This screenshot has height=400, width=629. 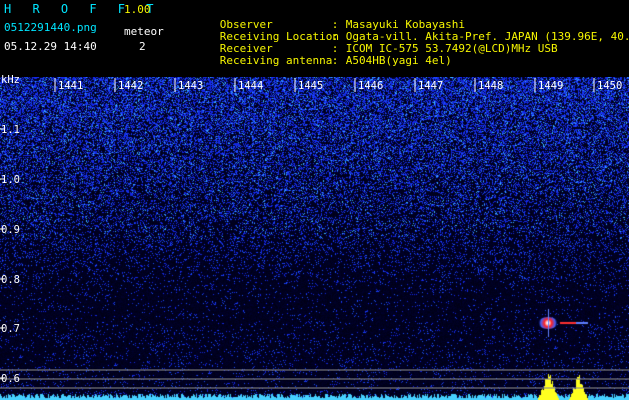 What do you see at coordinates (190, 86) in the screenshot?
I see `minute-label: 1443` at bounding box center [190, 86].